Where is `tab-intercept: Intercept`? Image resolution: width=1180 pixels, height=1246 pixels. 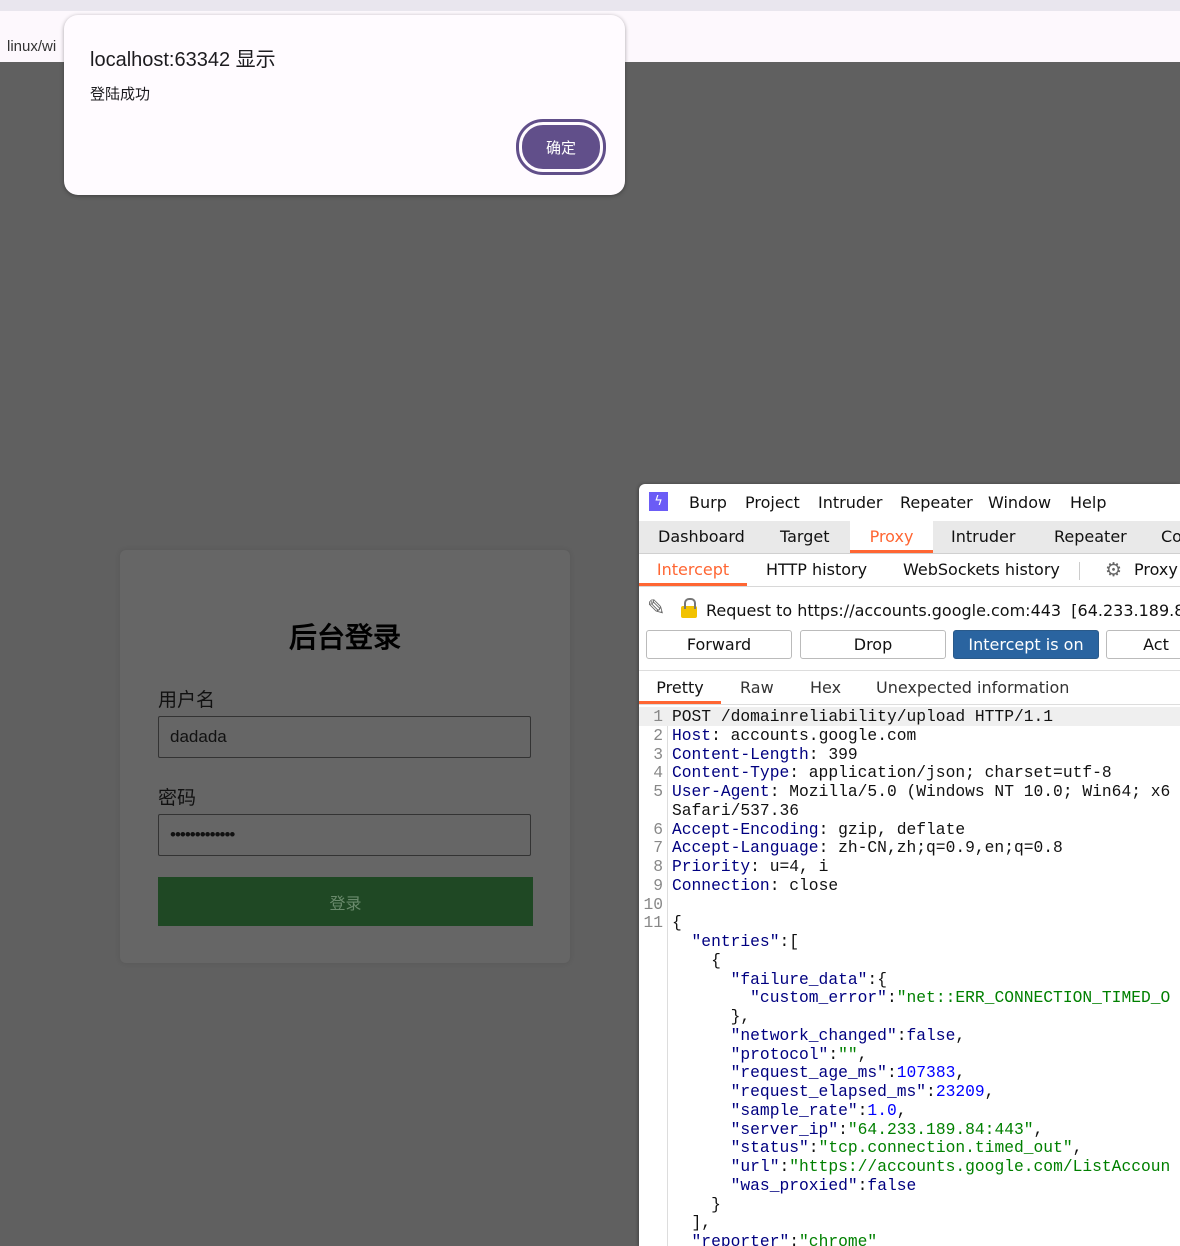 tab-intercept: Intercept is located at coordinates (693, 570).